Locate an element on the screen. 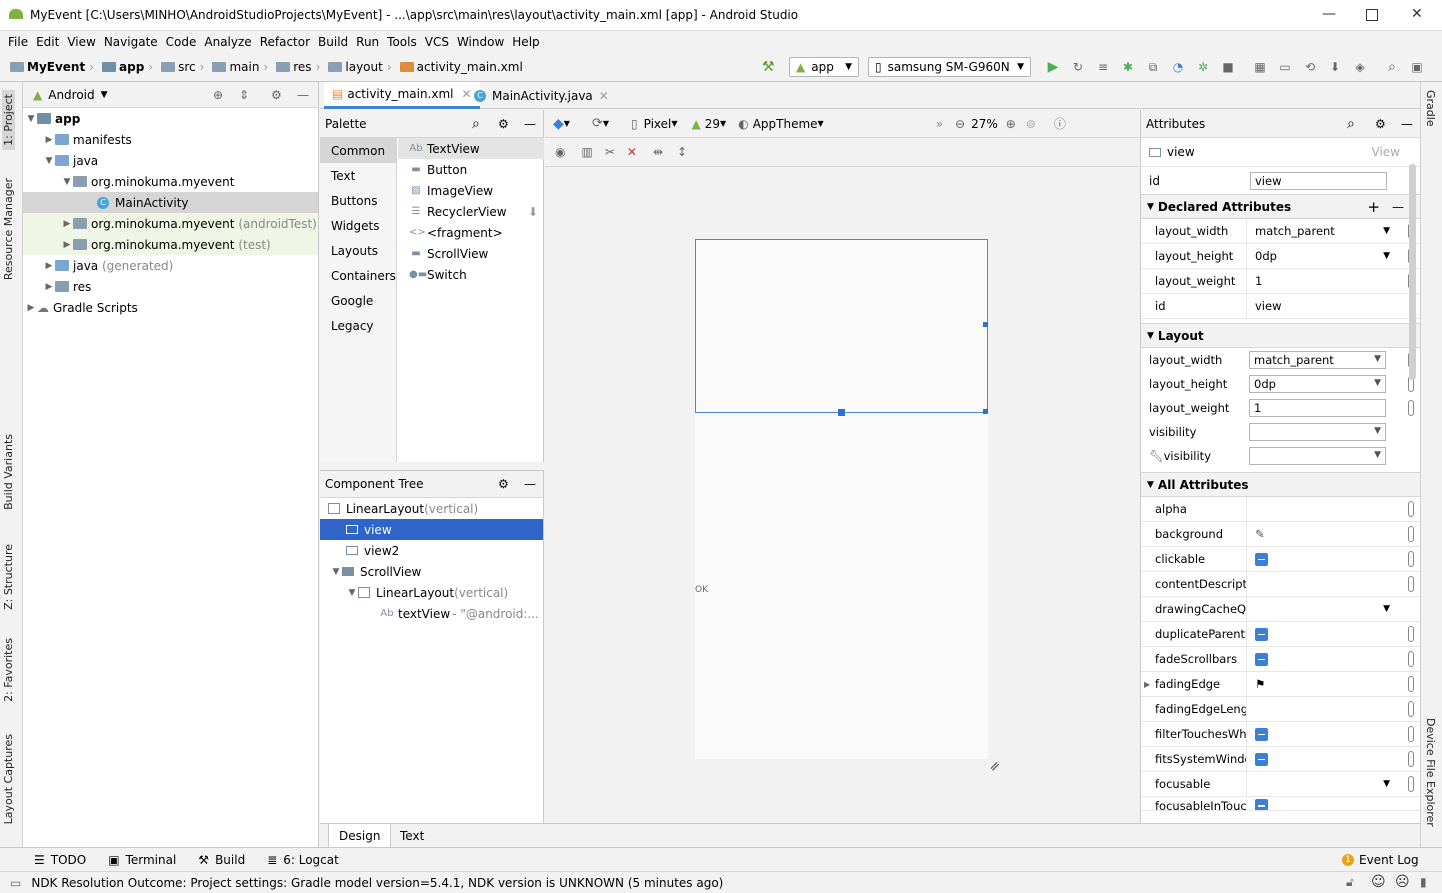 This screenshot has width=1442, height=893. layout-height-input: 0dp ▼ is located at coordinates (1317, 384).